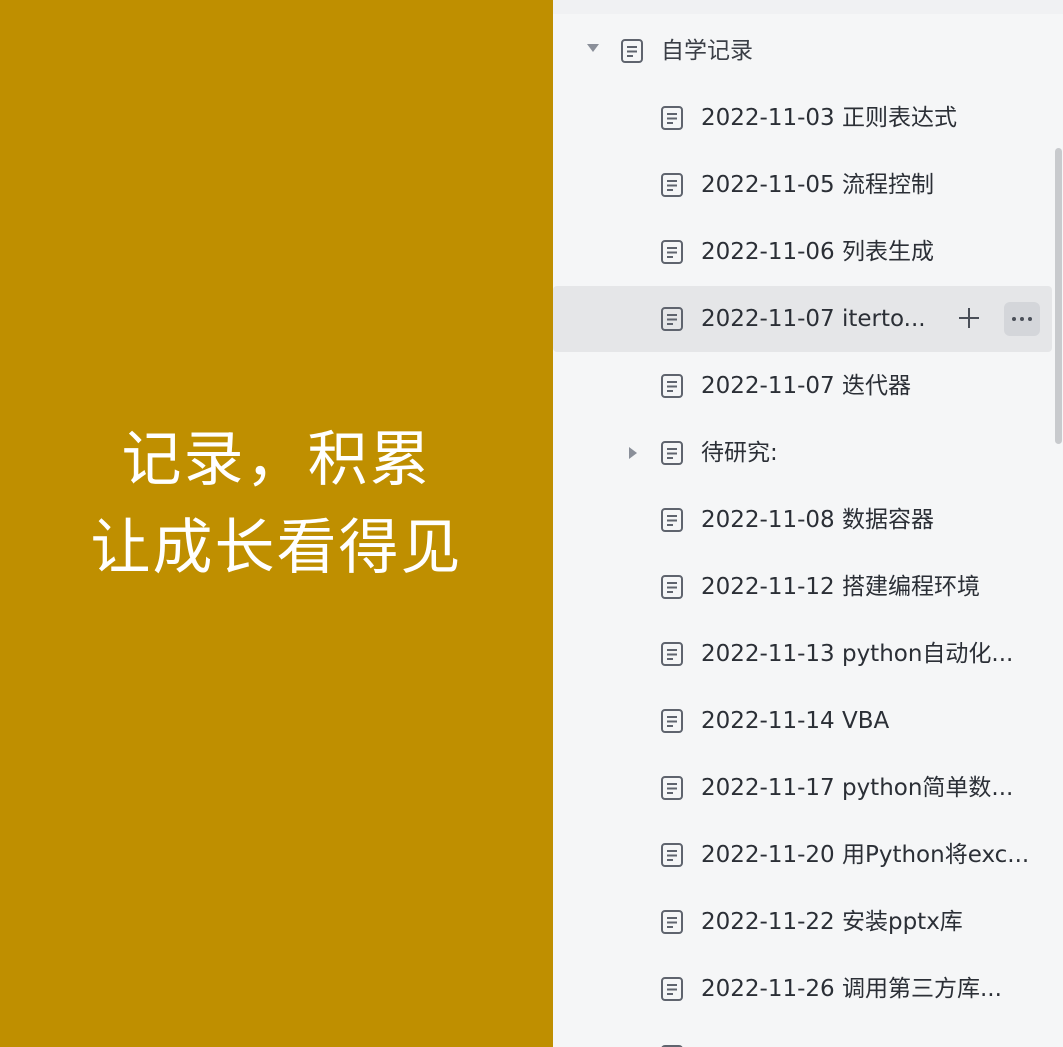  What do you see at coordinates (795, 721) in the screenshot?
I see `tree-item-label: 2022-11-14 VBA` at bounding box center [795, 721].